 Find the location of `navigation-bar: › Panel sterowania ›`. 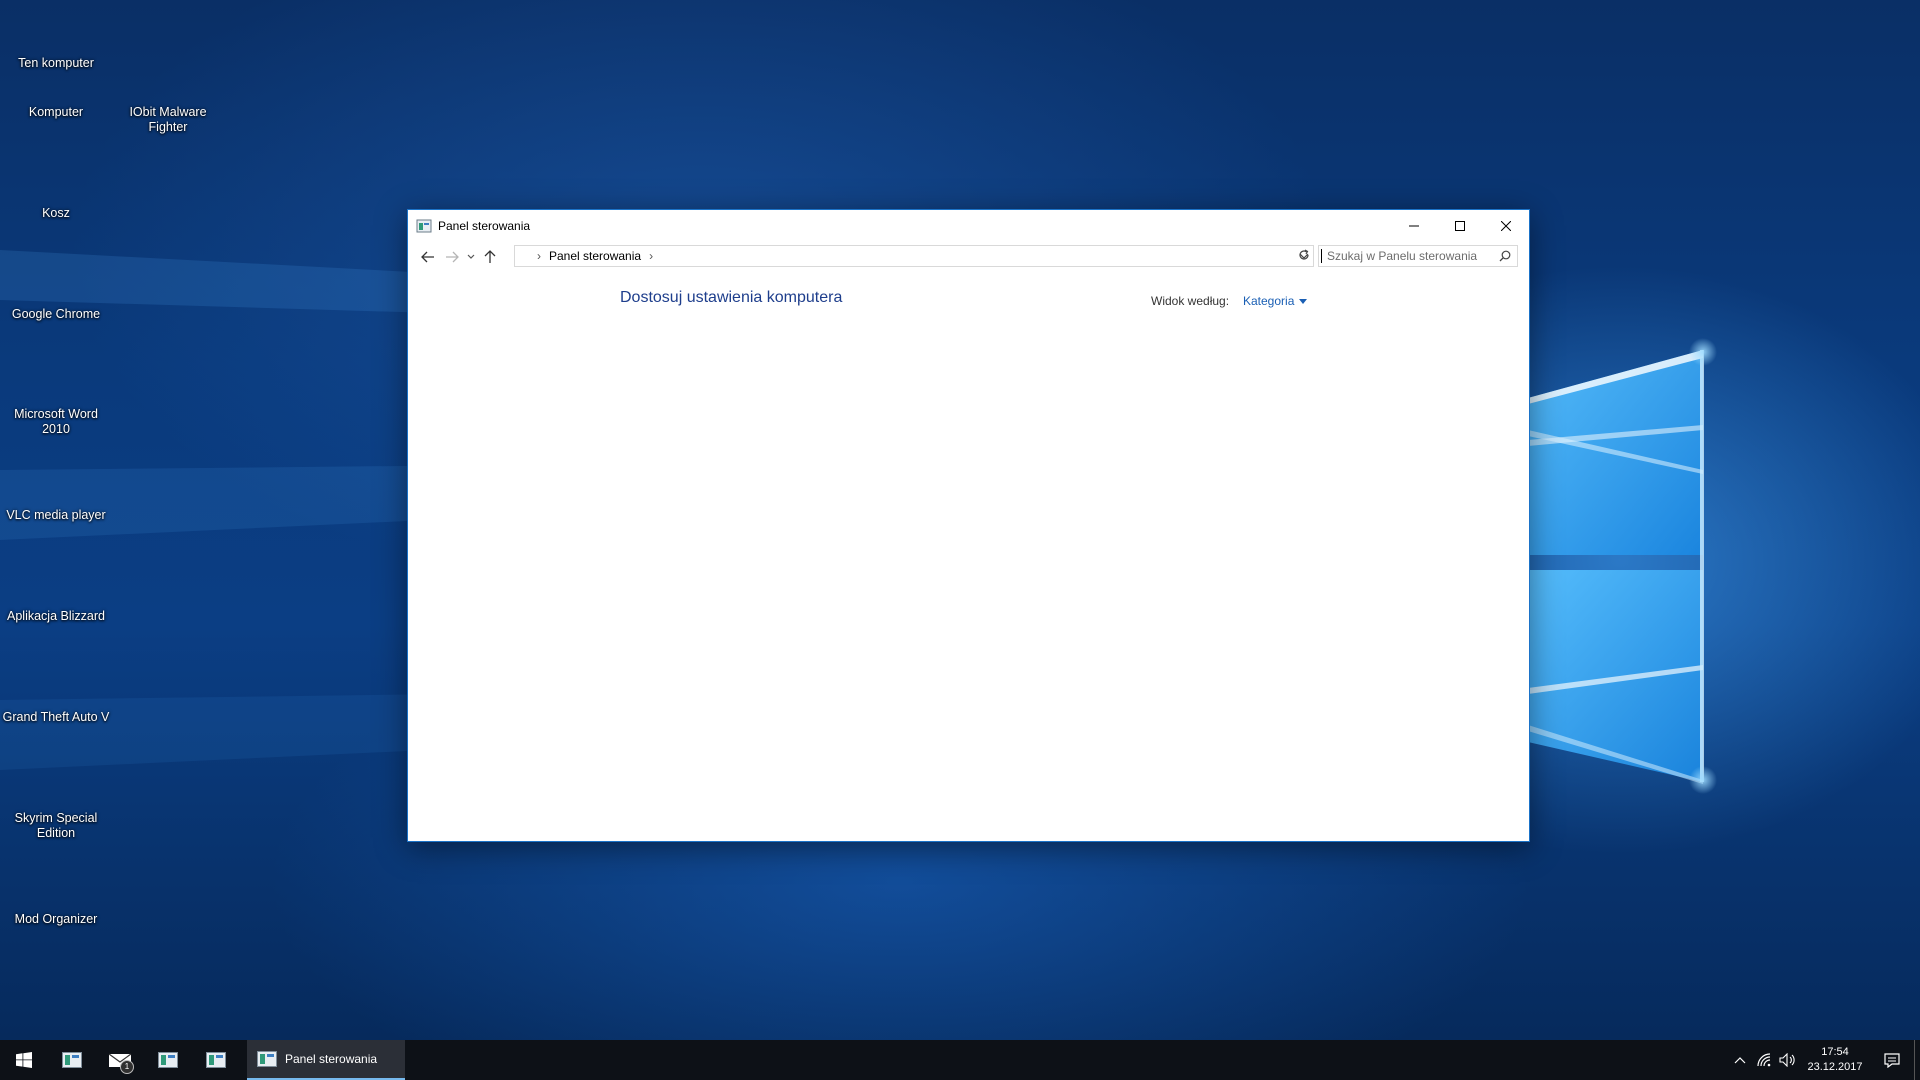

navigation-bar: › Panel sterowania › is located at coordinates (968, 257).